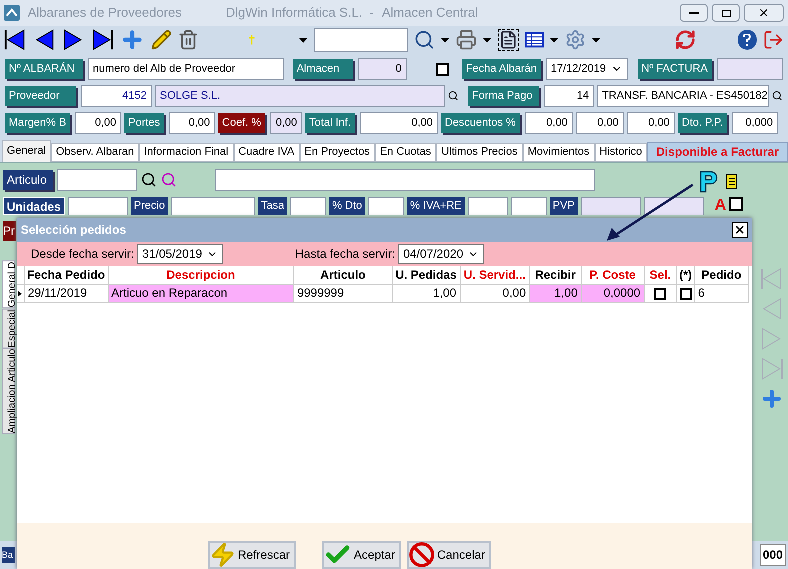  Describe the element at coordinates (186, 152) in the screenshot. I see `tab: Informacion Final` at that location.